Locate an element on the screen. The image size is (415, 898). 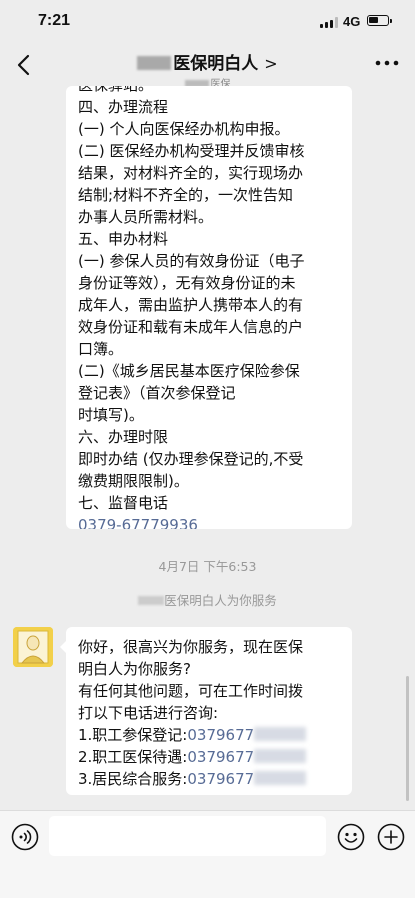
message-line: (一) 参保人员的有效身份证（电子 is located at coordinates (191, 261).